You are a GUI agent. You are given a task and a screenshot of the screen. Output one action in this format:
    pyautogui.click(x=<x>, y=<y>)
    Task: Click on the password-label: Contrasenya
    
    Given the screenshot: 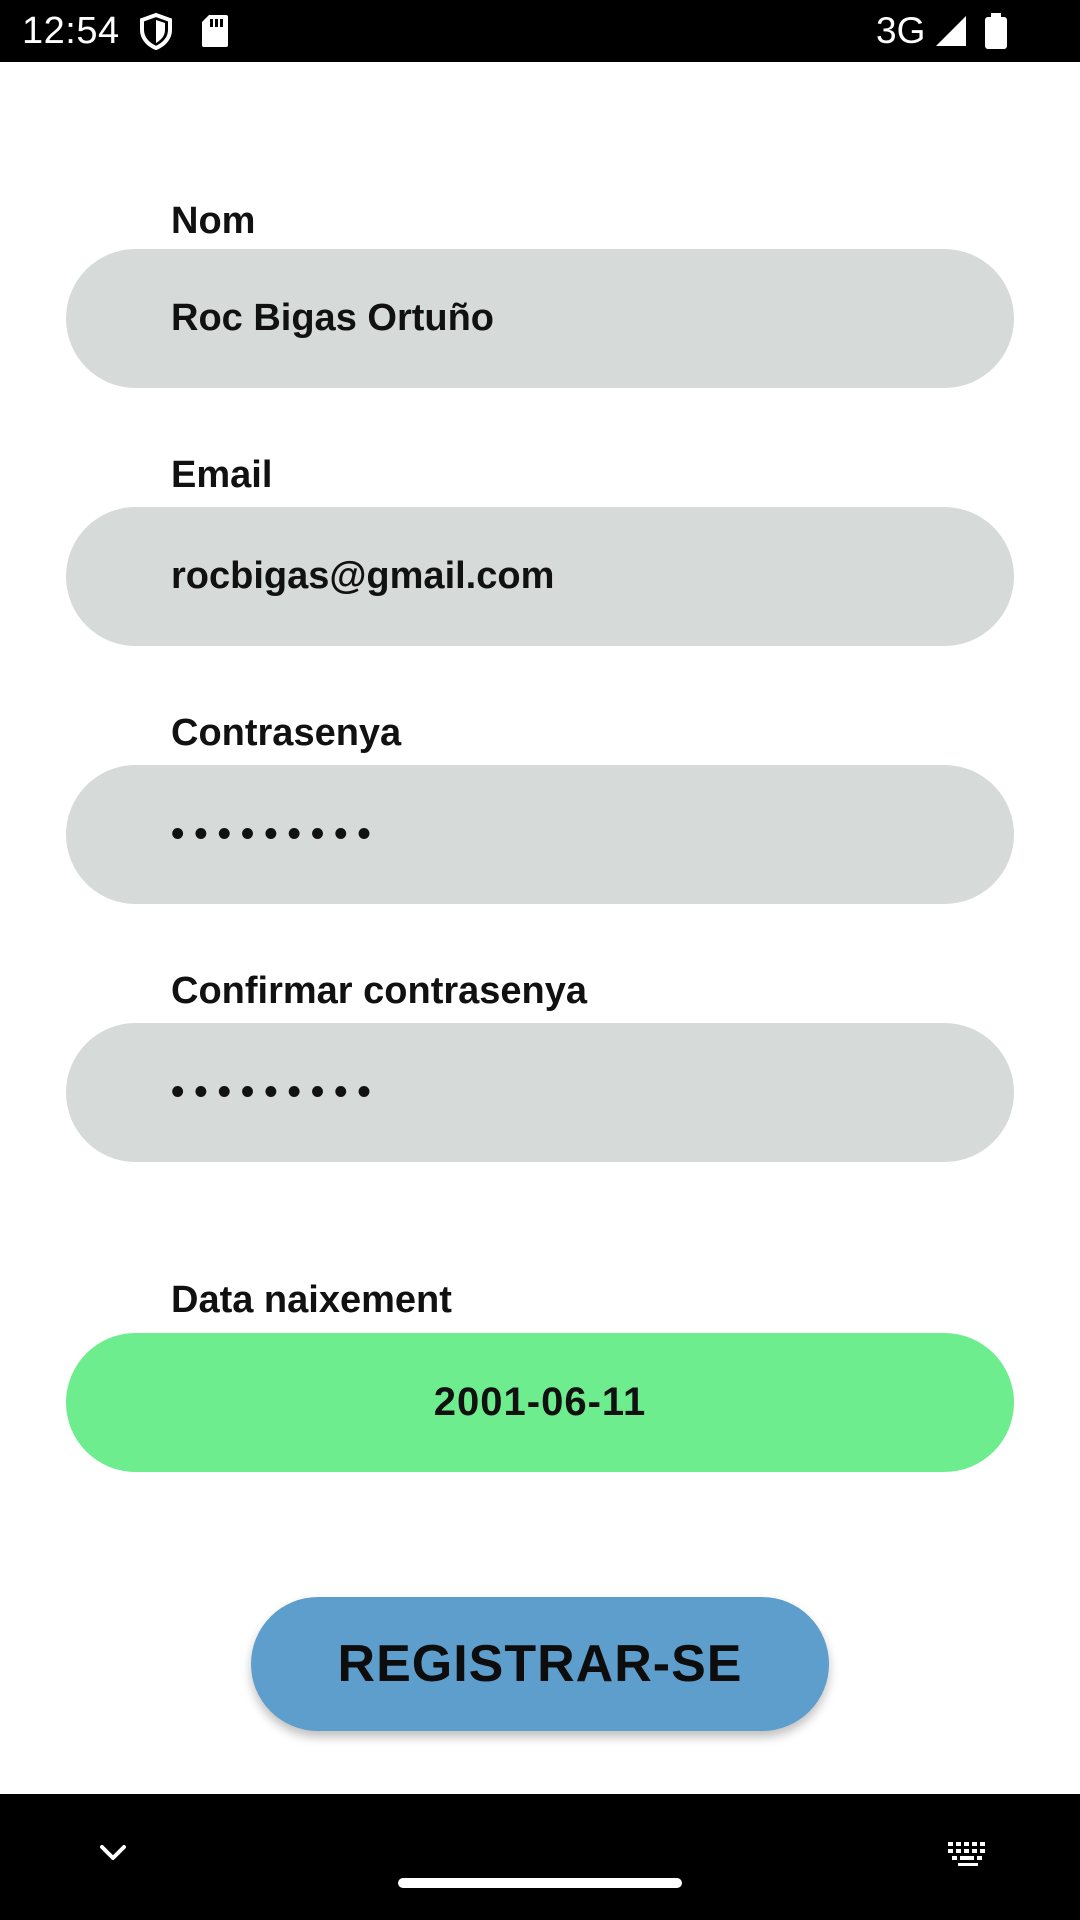 What is the action you would take?
    pyautogui.click(x=286, y=733)
    